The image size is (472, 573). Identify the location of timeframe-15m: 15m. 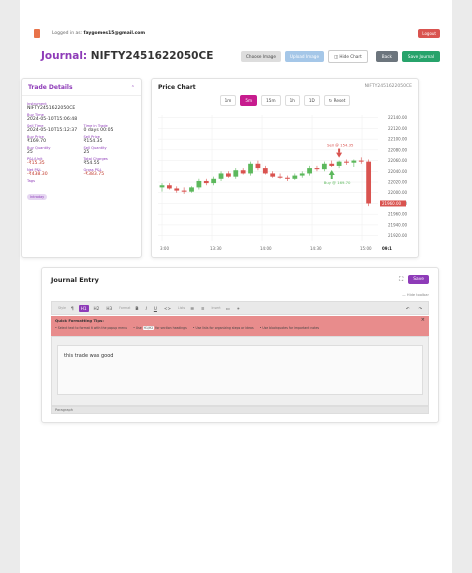
(271, 100).